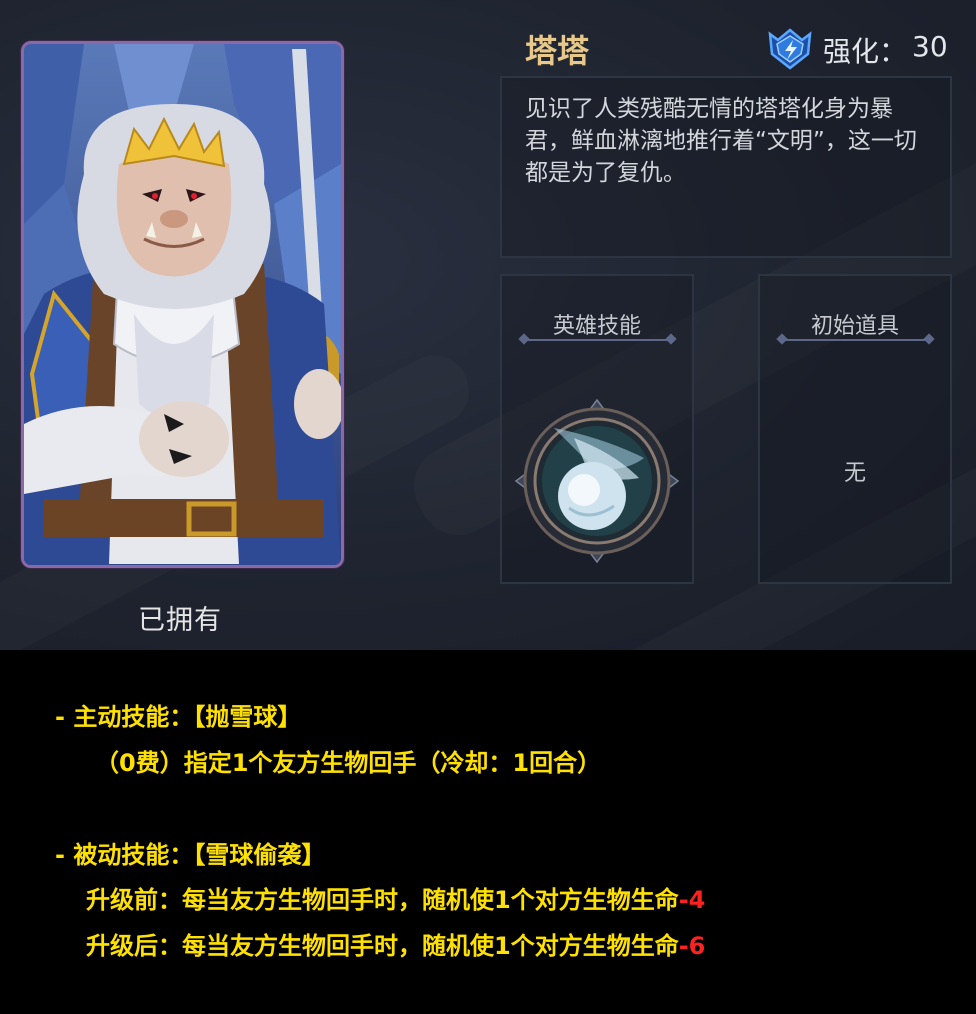 The image size is (976, 1014). Describe the element at coordinates (178, 717) in the screenshot. I see `active-skill-heading: - 主动技能：【抛雪球】` at that location.